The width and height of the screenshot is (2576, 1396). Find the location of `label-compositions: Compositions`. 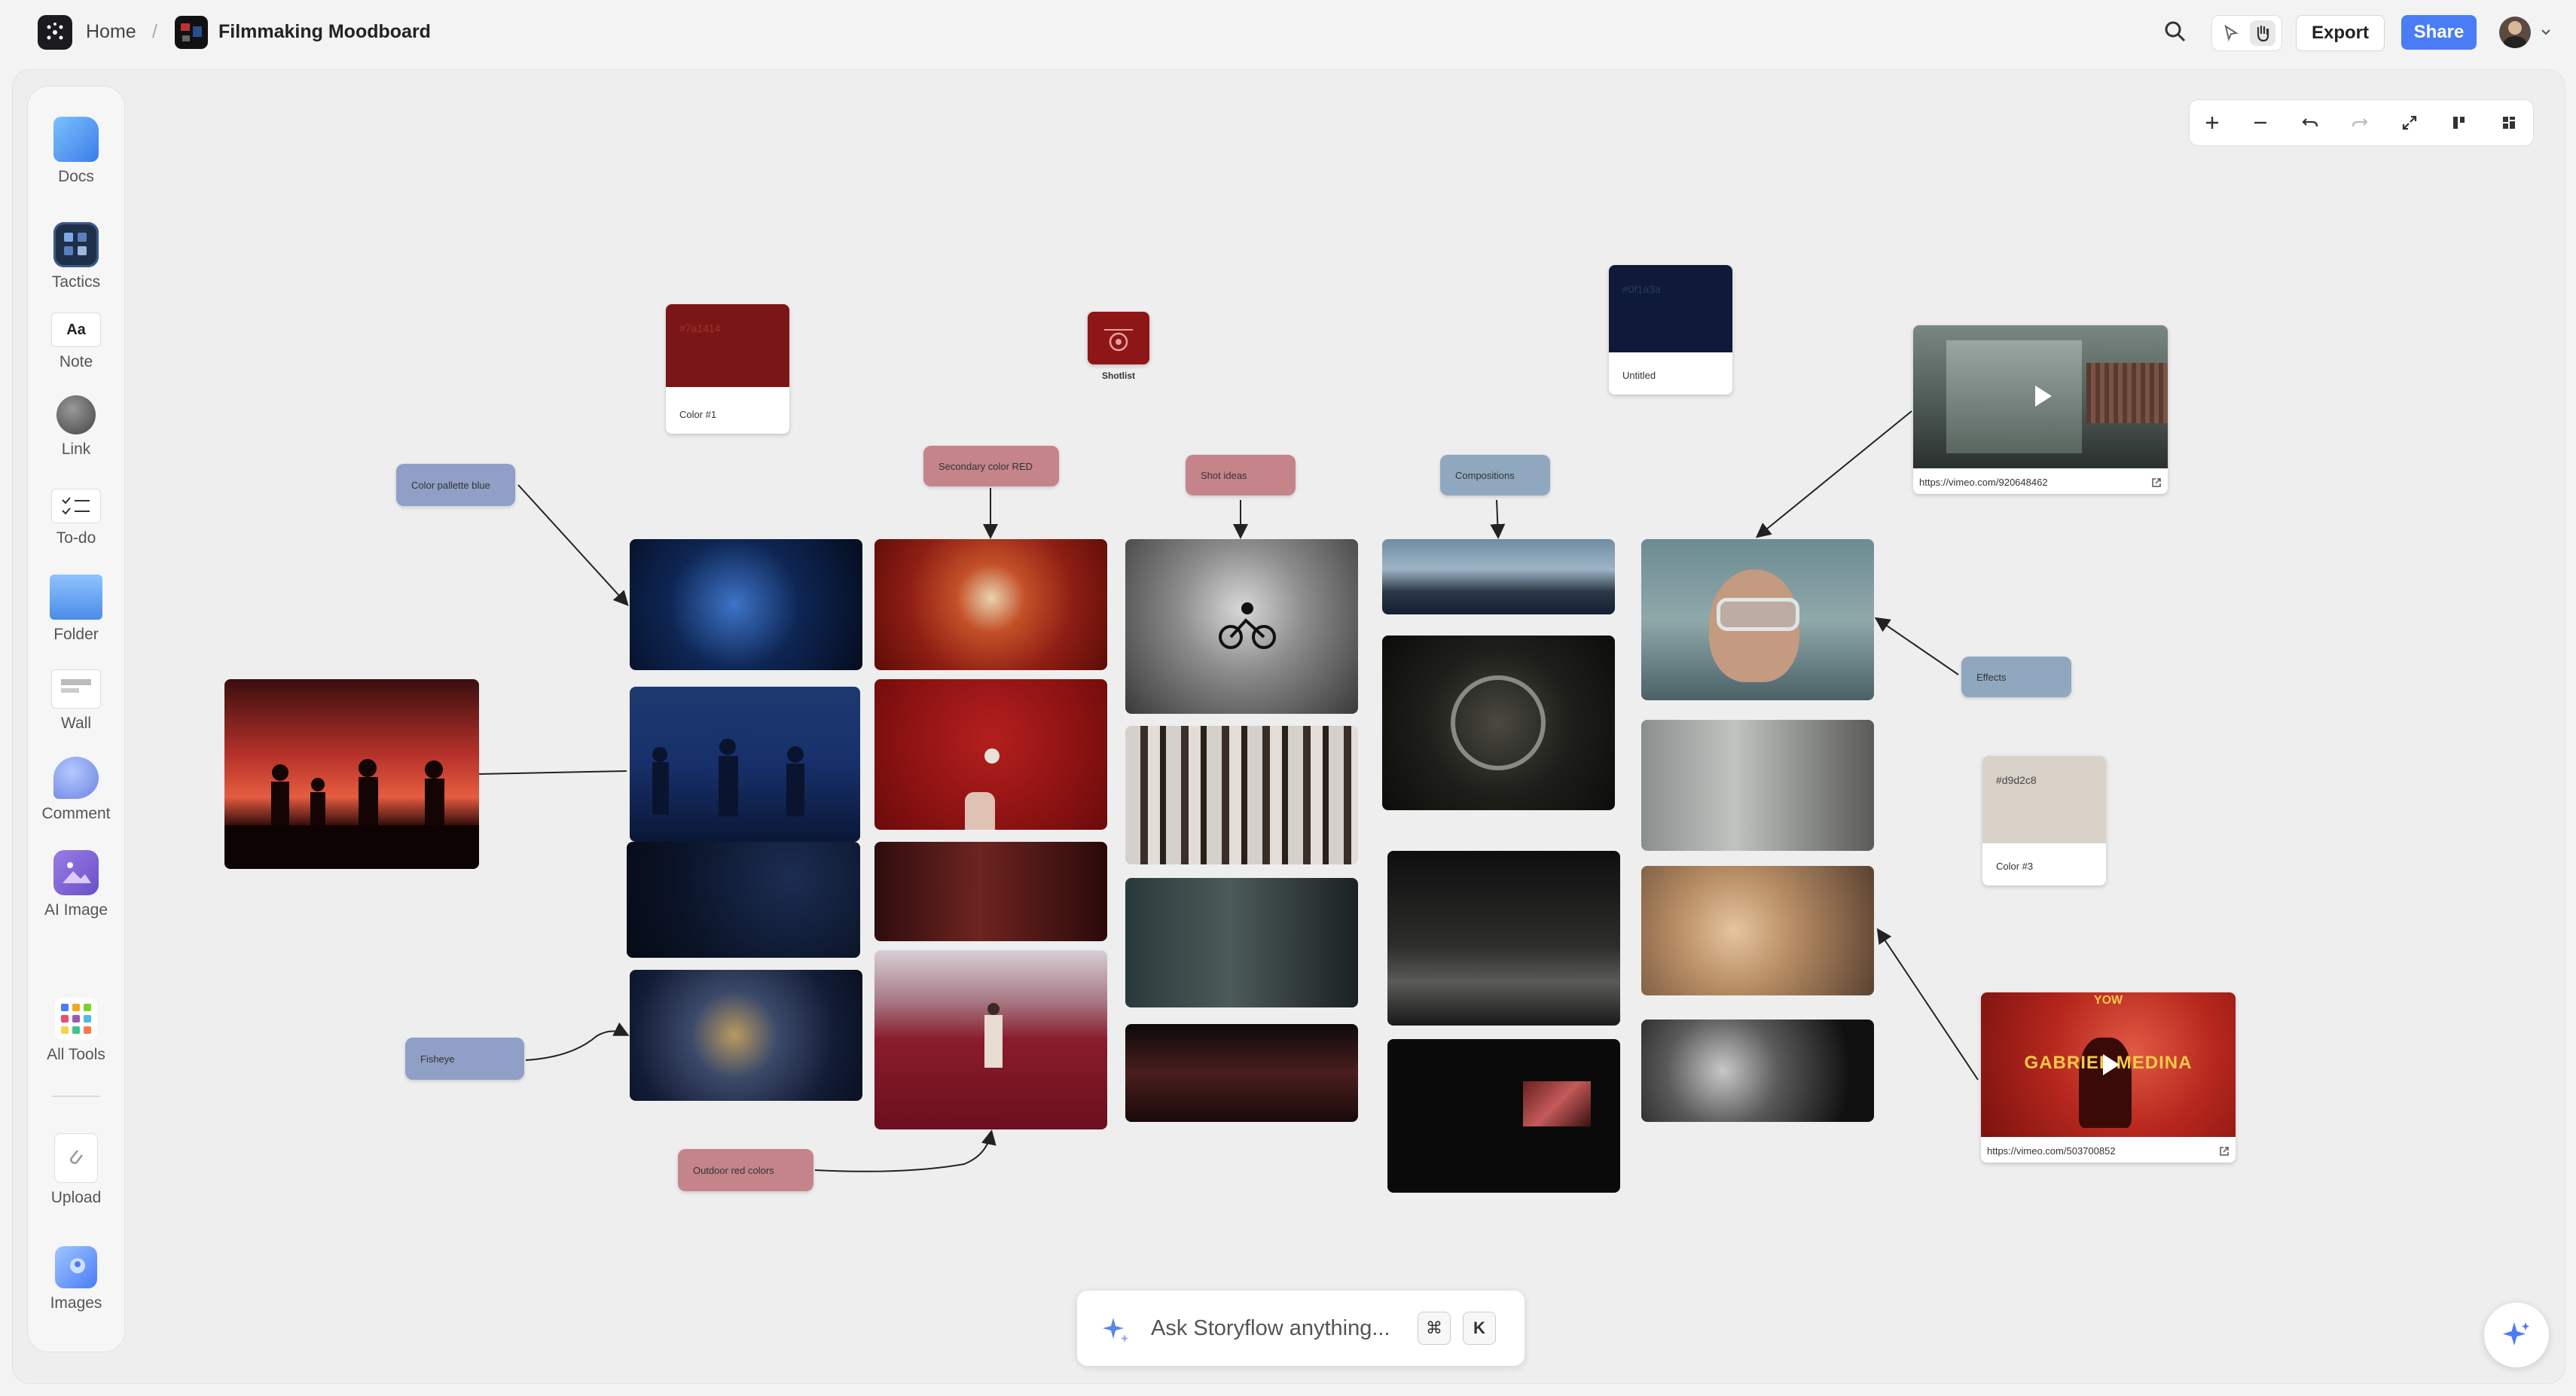

label-compositions: Compositions is located at coordinates (1495, 475).